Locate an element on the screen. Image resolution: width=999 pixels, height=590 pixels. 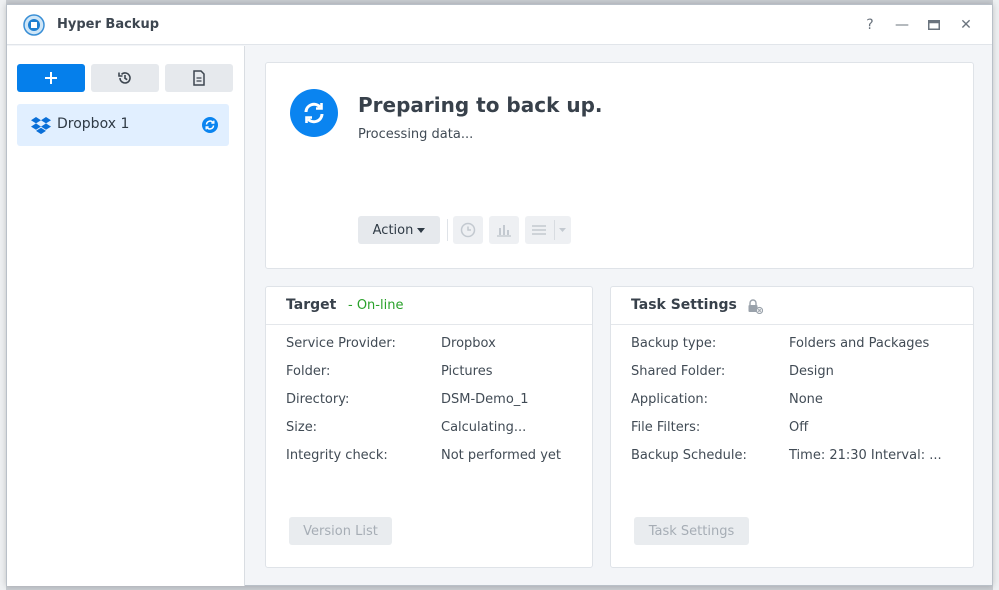
settings-row-label: Backup type: is located at coordinates (674, 343).